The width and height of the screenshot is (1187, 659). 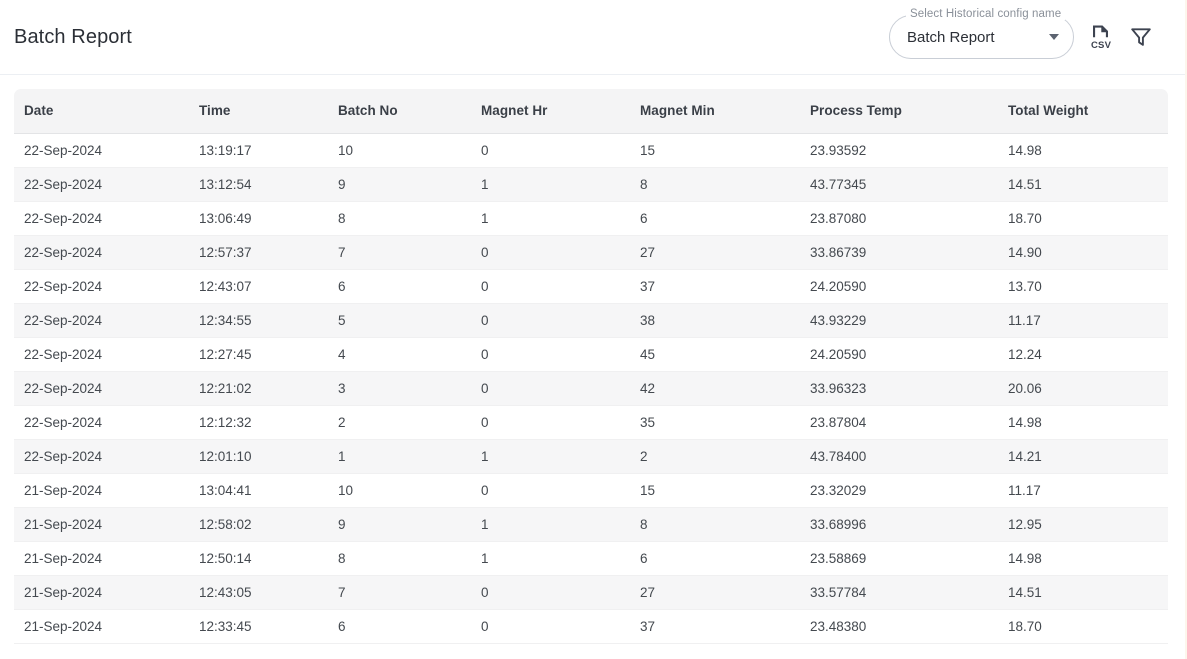 What do you see at coordinates (258, 592) in the screenshot?
I see `cell-time: 12:43:05` at bounding box center [258, 592].